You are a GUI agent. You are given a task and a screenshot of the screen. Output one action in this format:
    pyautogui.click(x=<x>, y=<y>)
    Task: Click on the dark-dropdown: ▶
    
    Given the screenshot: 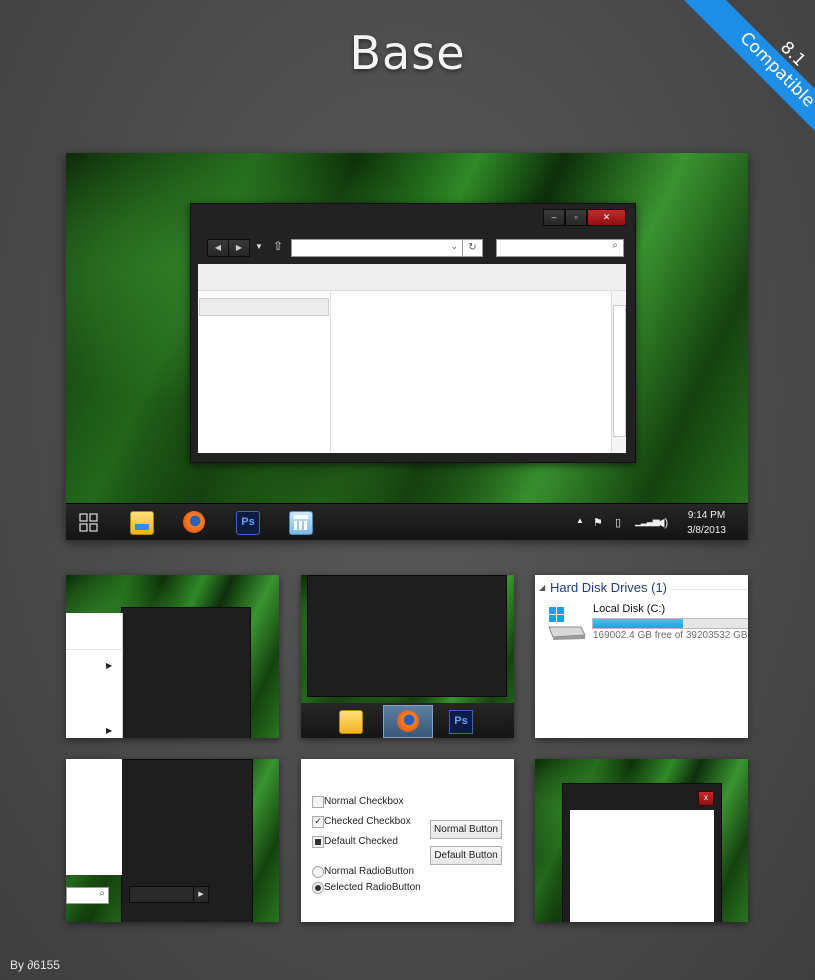 What is the action you would take?
    pyautogui.click(x=169, y=894)
    